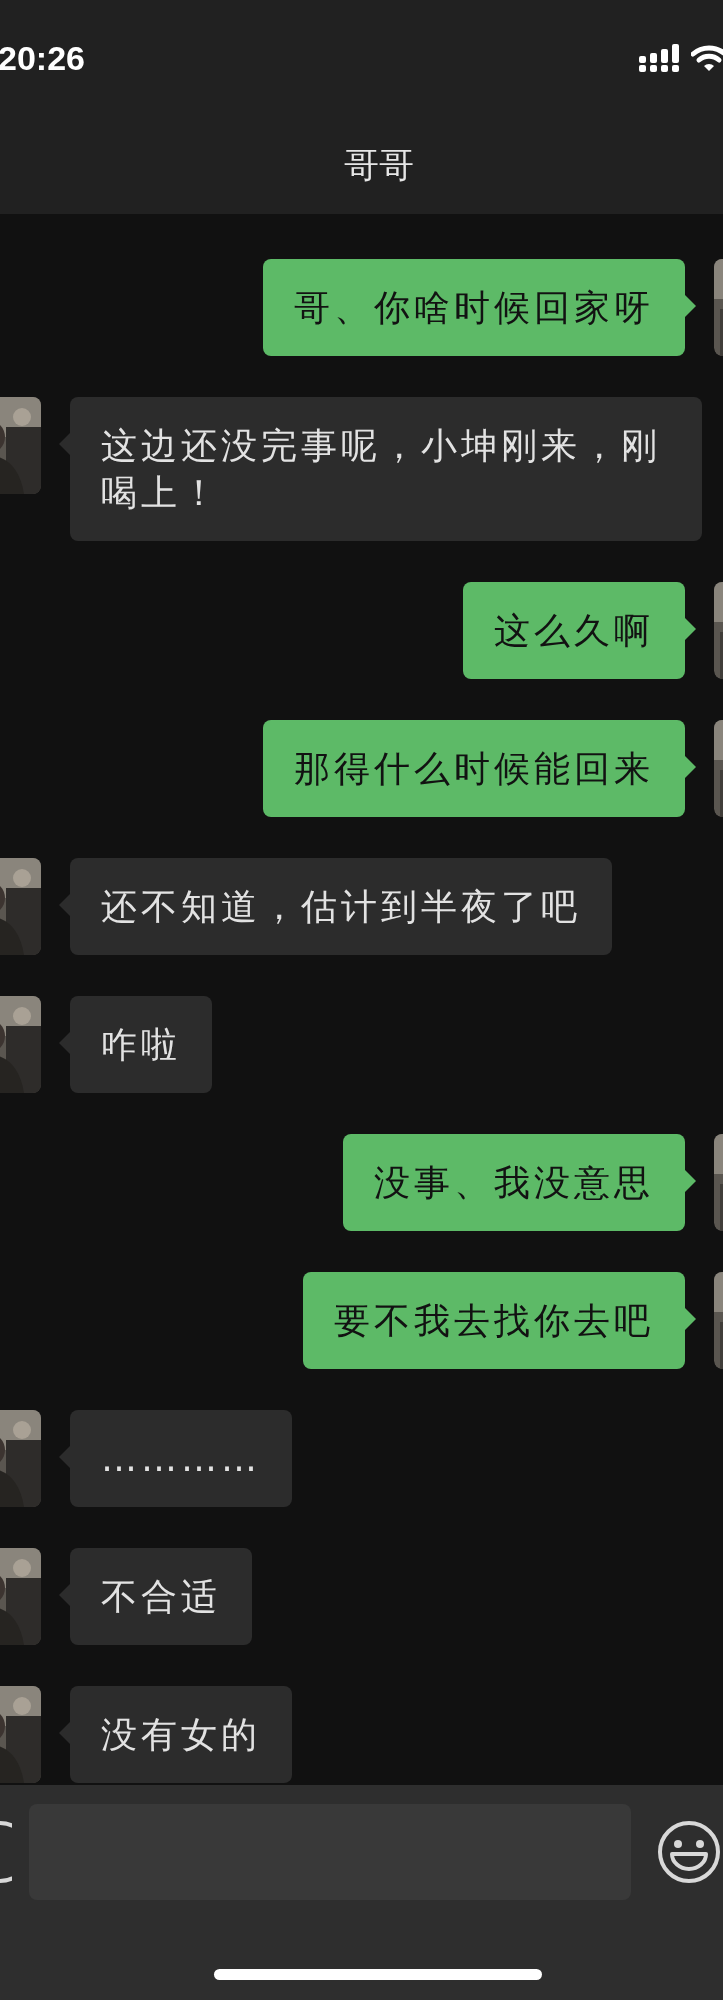 Image resolution: width=723 pixels, height=2000 pixels. I want to click on status-time: 20:26, so click(42, 58).